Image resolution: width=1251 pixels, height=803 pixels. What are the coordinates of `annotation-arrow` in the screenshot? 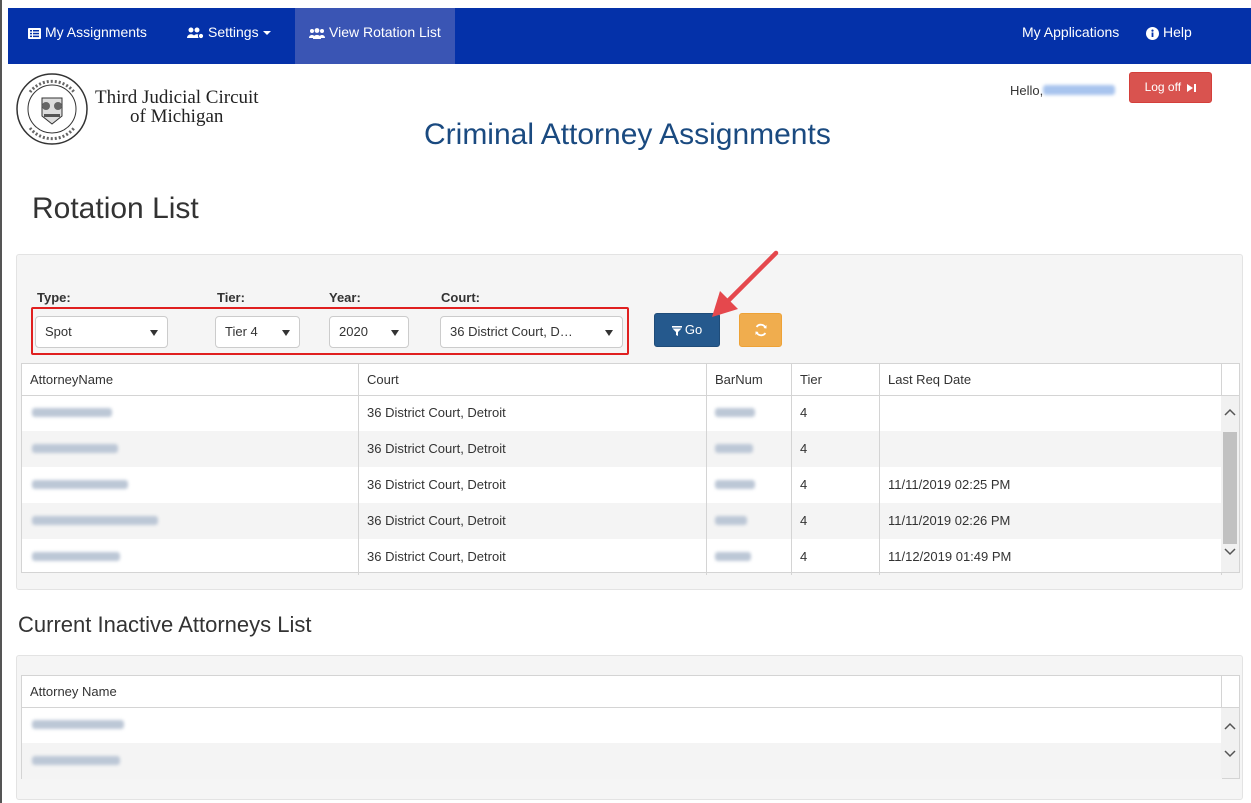 It's located at (745, 283).